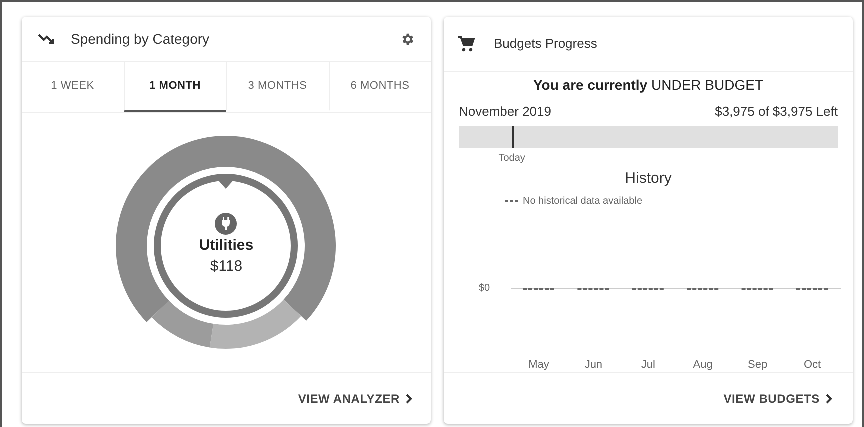 The width and height of the screenshot is (864, 427). I want to click on legend-label: No historical data available, so click(583, 202).